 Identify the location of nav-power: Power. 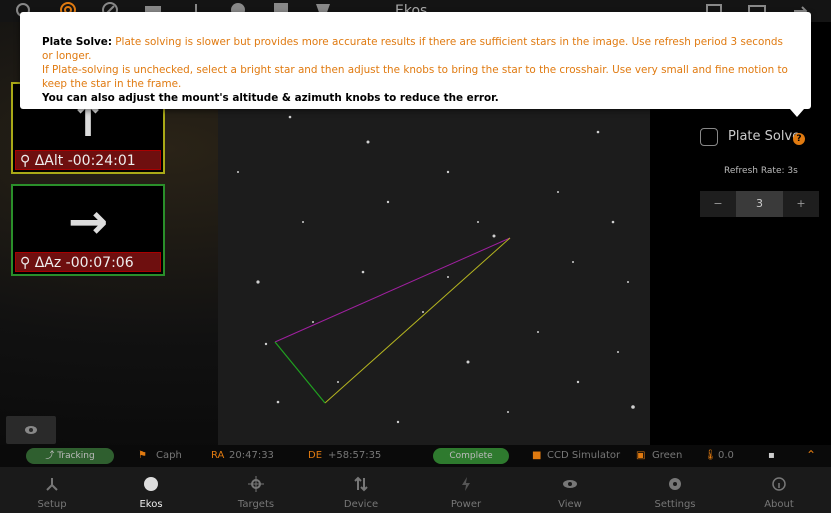
(466, 490).